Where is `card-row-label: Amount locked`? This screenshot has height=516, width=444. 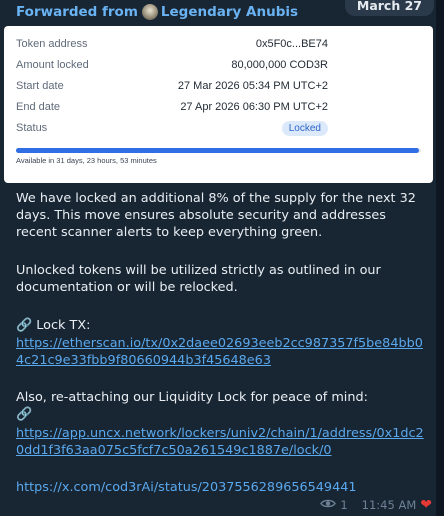 card-row-label: Amount locked is located at coordinates (52, 65).